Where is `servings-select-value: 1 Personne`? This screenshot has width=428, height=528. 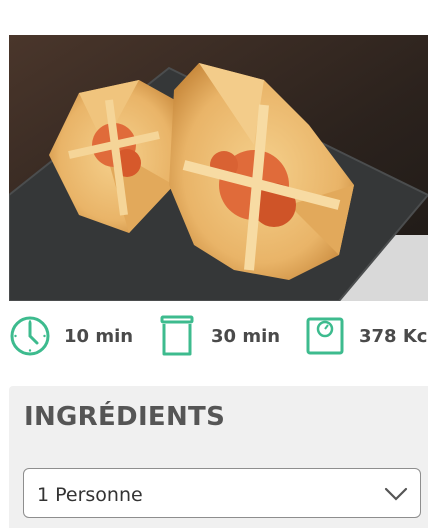 servings-select-value: 1 Personne is located at coordinates (90, 495).